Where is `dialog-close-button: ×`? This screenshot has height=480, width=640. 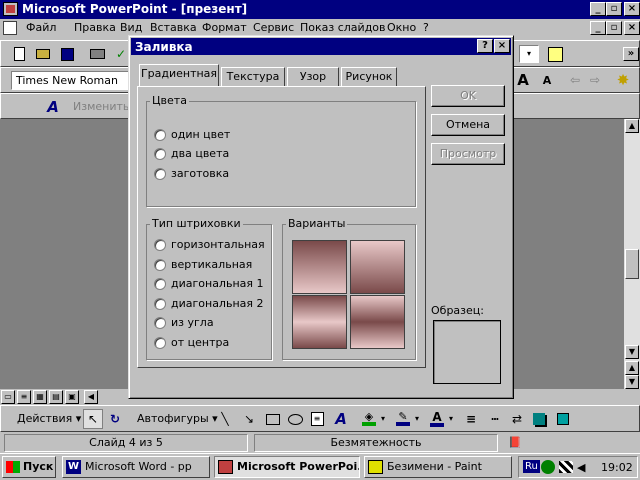 dialog-close-button: × is located at coordinates (502, 46).